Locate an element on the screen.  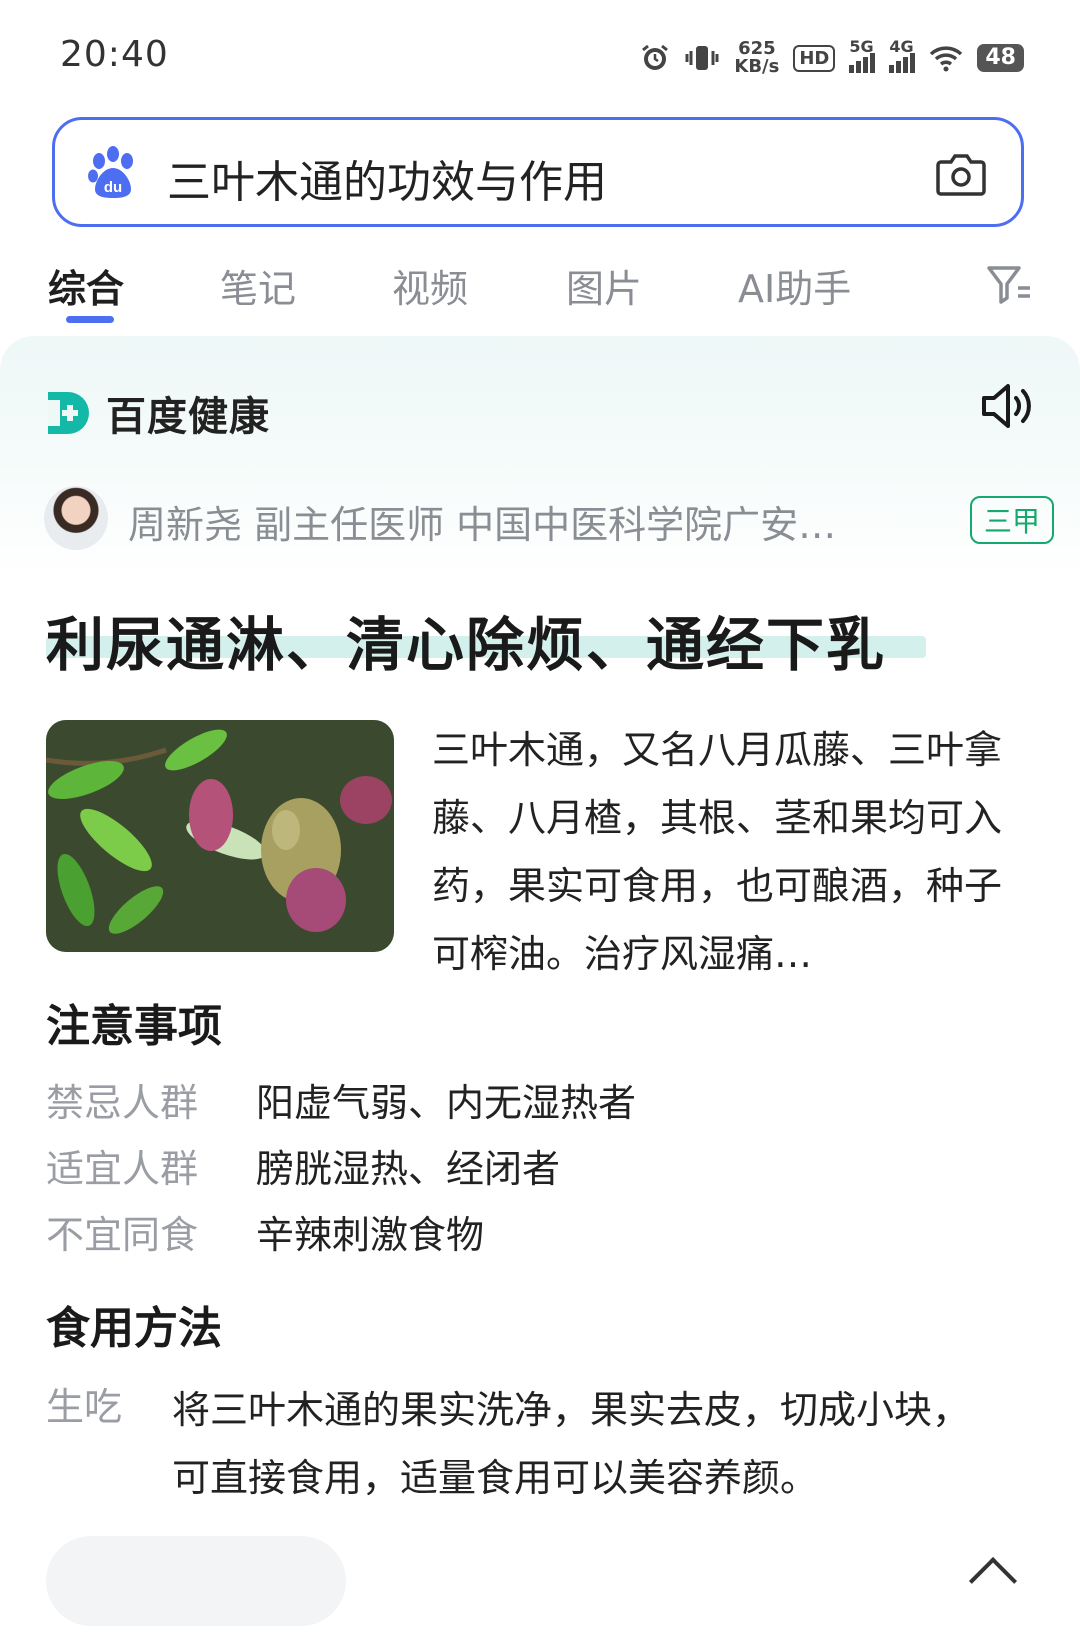
speaker-icon is located at coordinates (1007, 406).